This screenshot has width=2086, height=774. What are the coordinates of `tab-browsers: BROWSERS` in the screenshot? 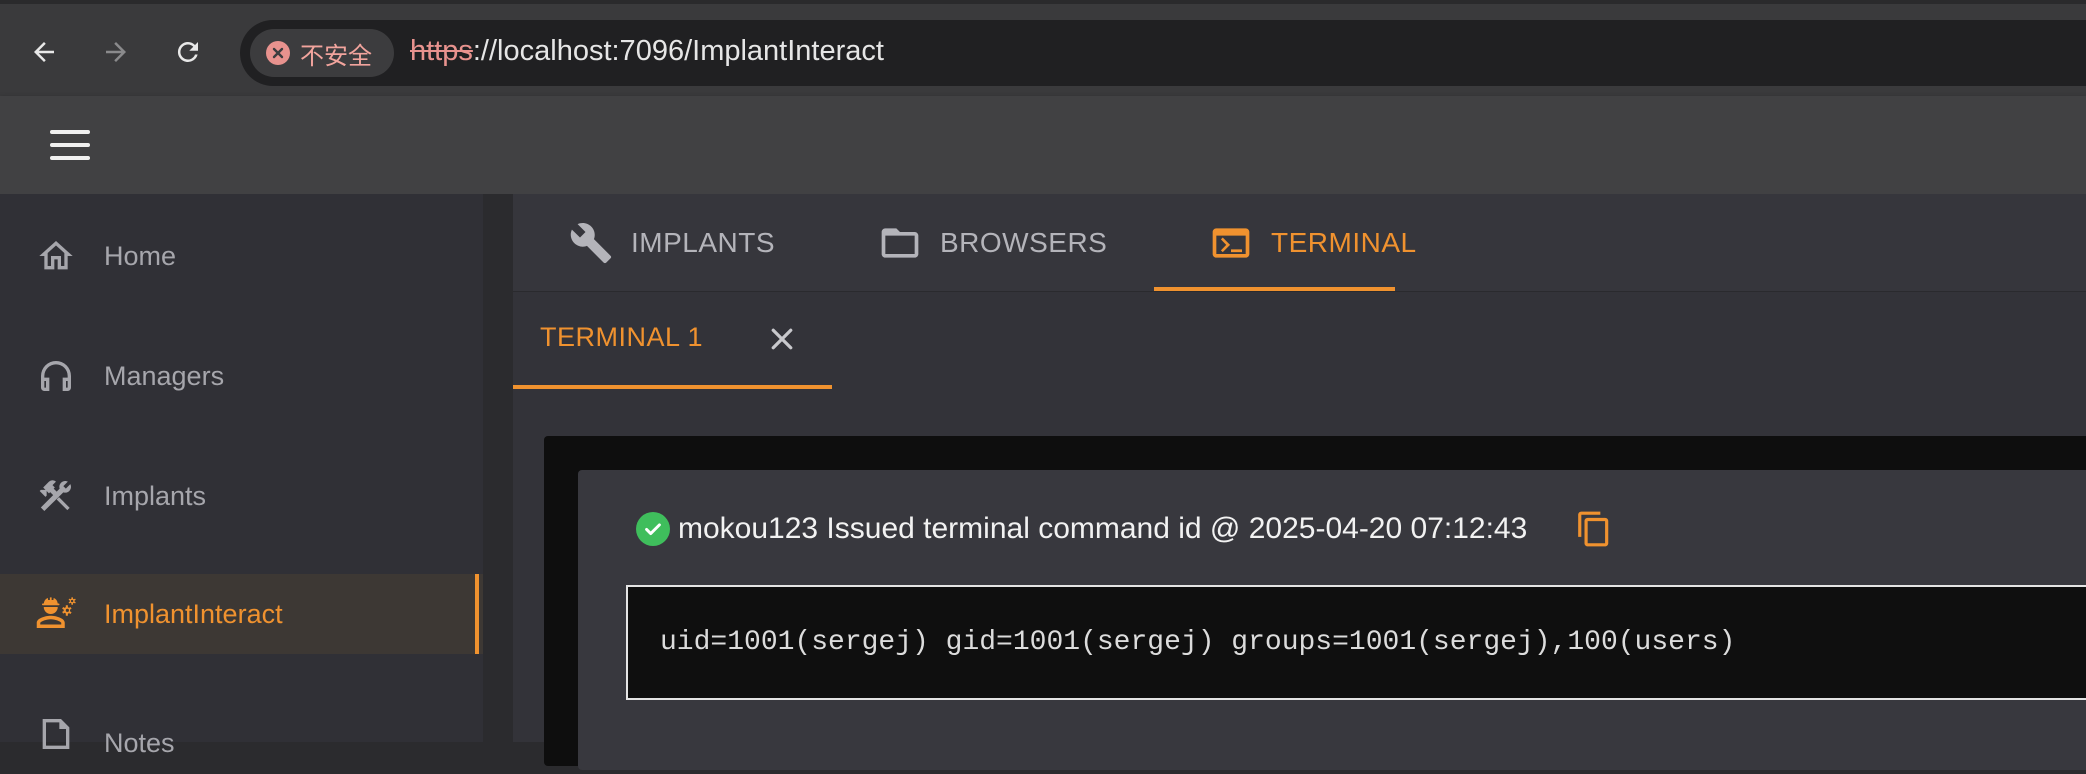 It's located at (992, 243).